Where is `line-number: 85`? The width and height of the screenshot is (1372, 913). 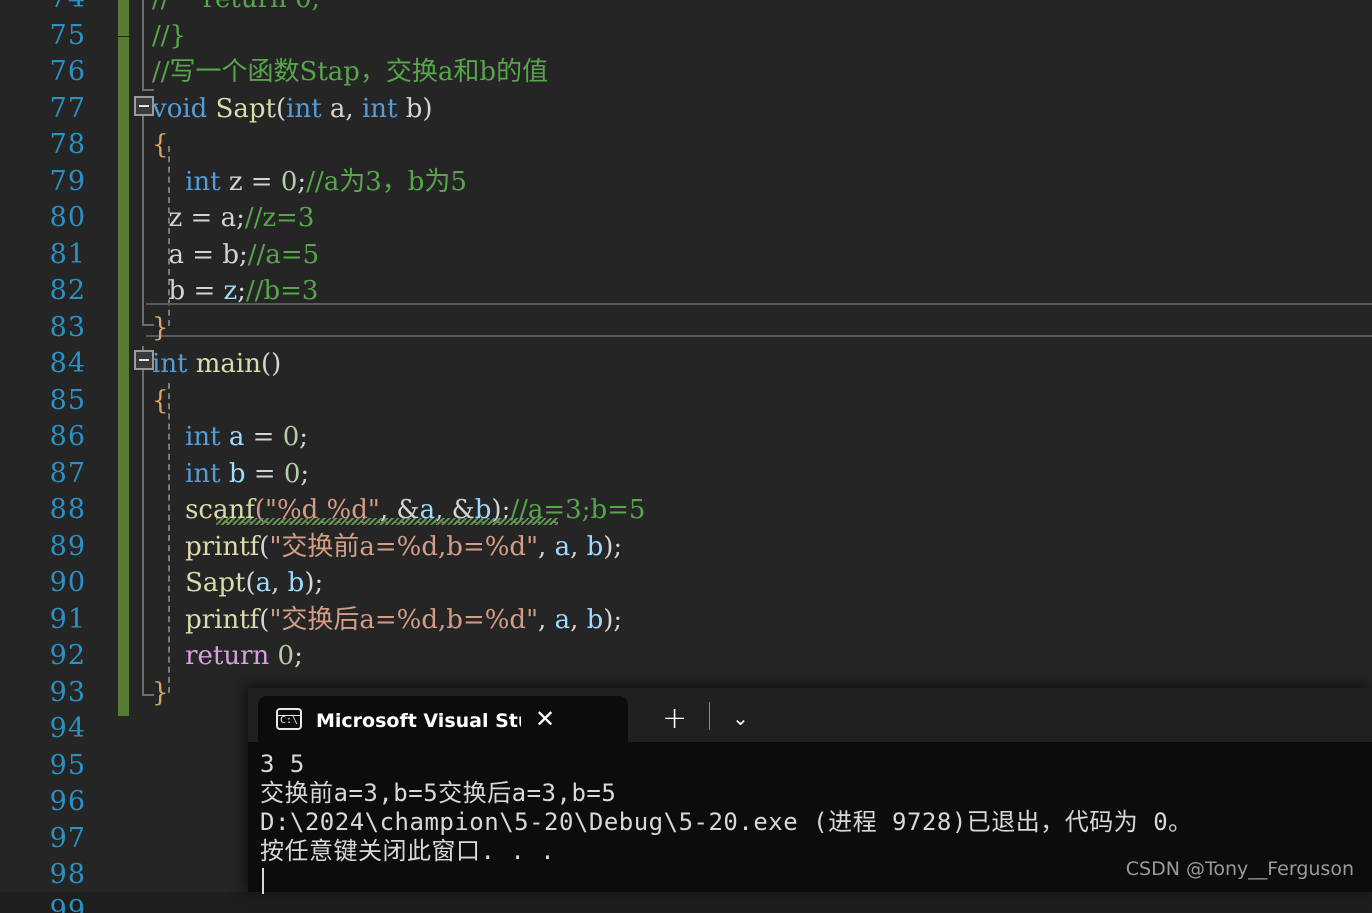 line-number: 85 is located at coordinates (67, 400).